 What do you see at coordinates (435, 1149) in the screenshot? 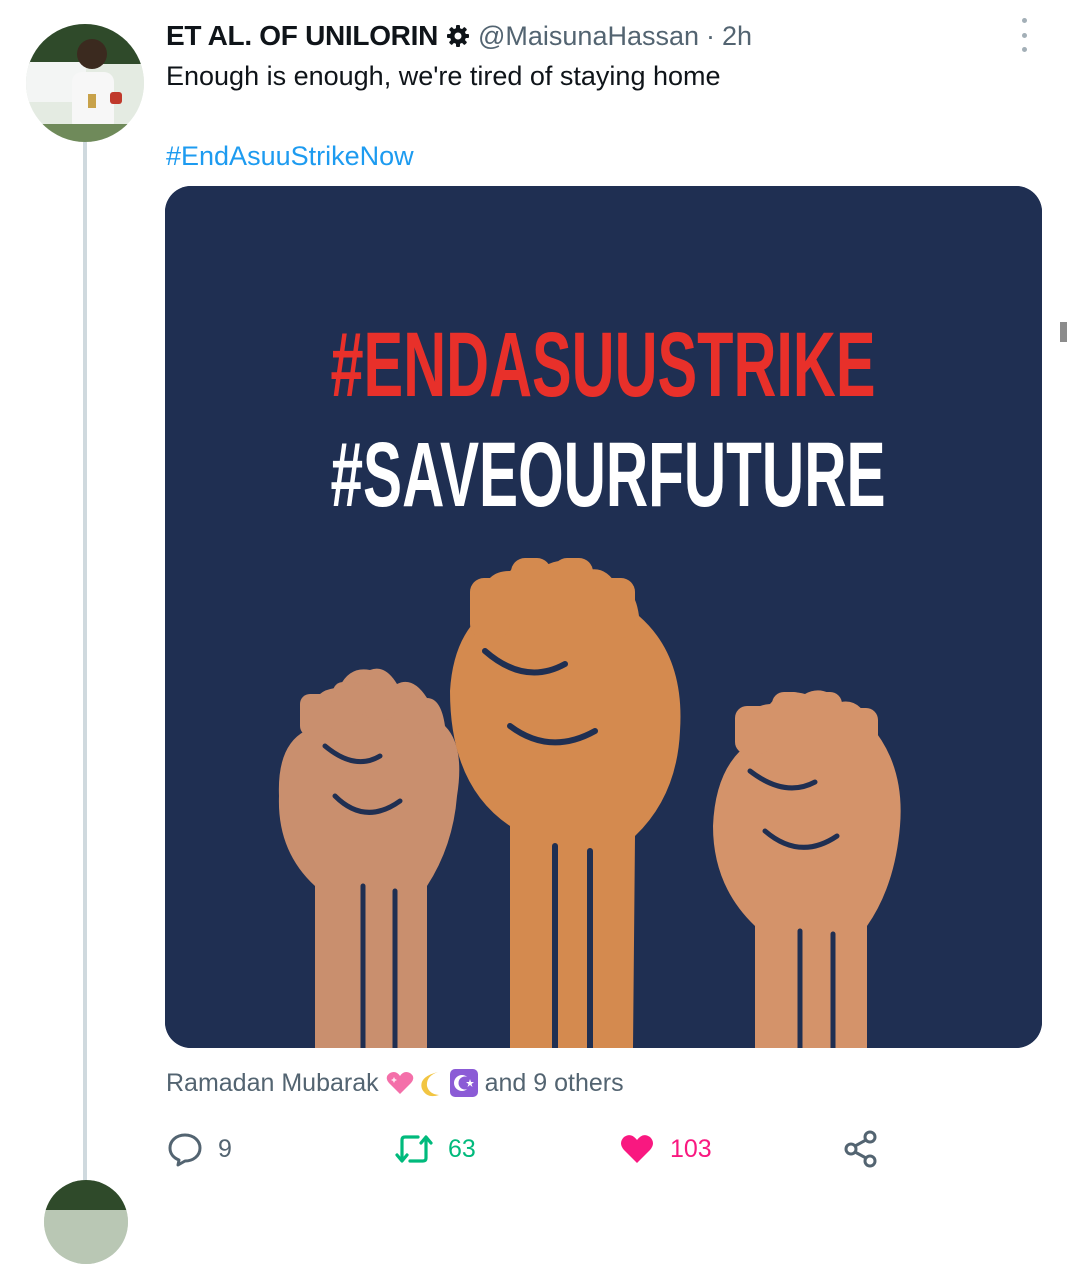
I see `retweet-button: 63` at bounding box center [435, 1149].